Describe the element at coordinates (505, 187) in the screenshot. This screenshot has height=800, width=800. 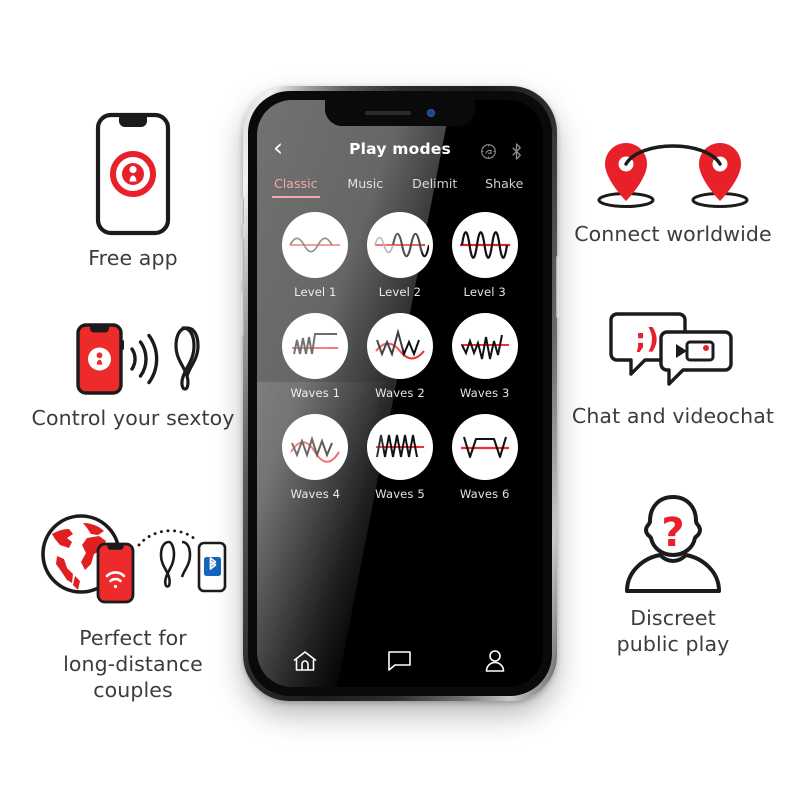
I see `tab-shake: Shake` at that location.